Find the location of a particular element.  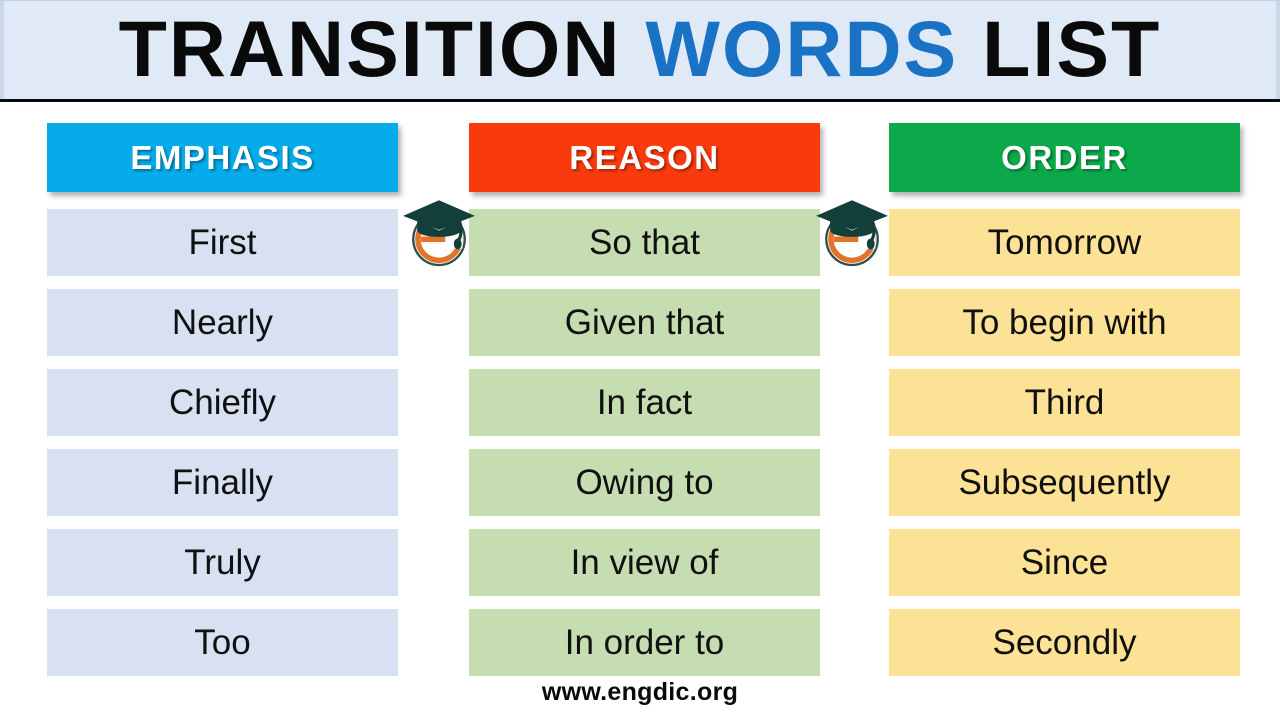

word-label: Since is located at coordinates (1064, 562).